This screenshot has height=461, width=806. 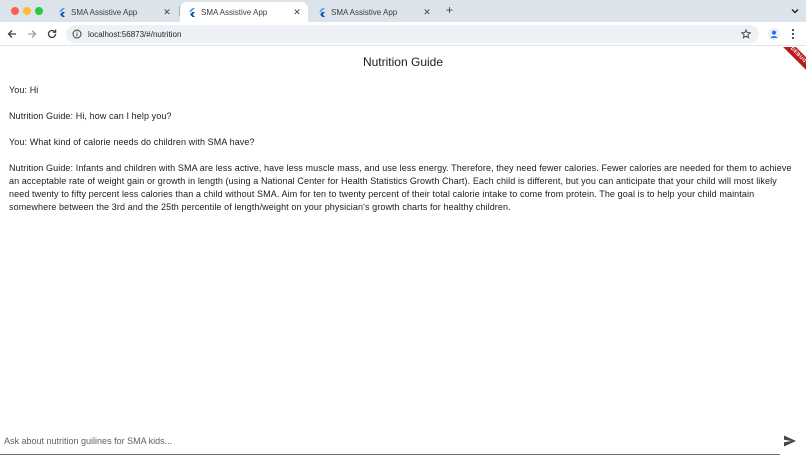 I want to click on browser-toolbar: localhost:56873/#/nutrition, so click(x=403, y=34).